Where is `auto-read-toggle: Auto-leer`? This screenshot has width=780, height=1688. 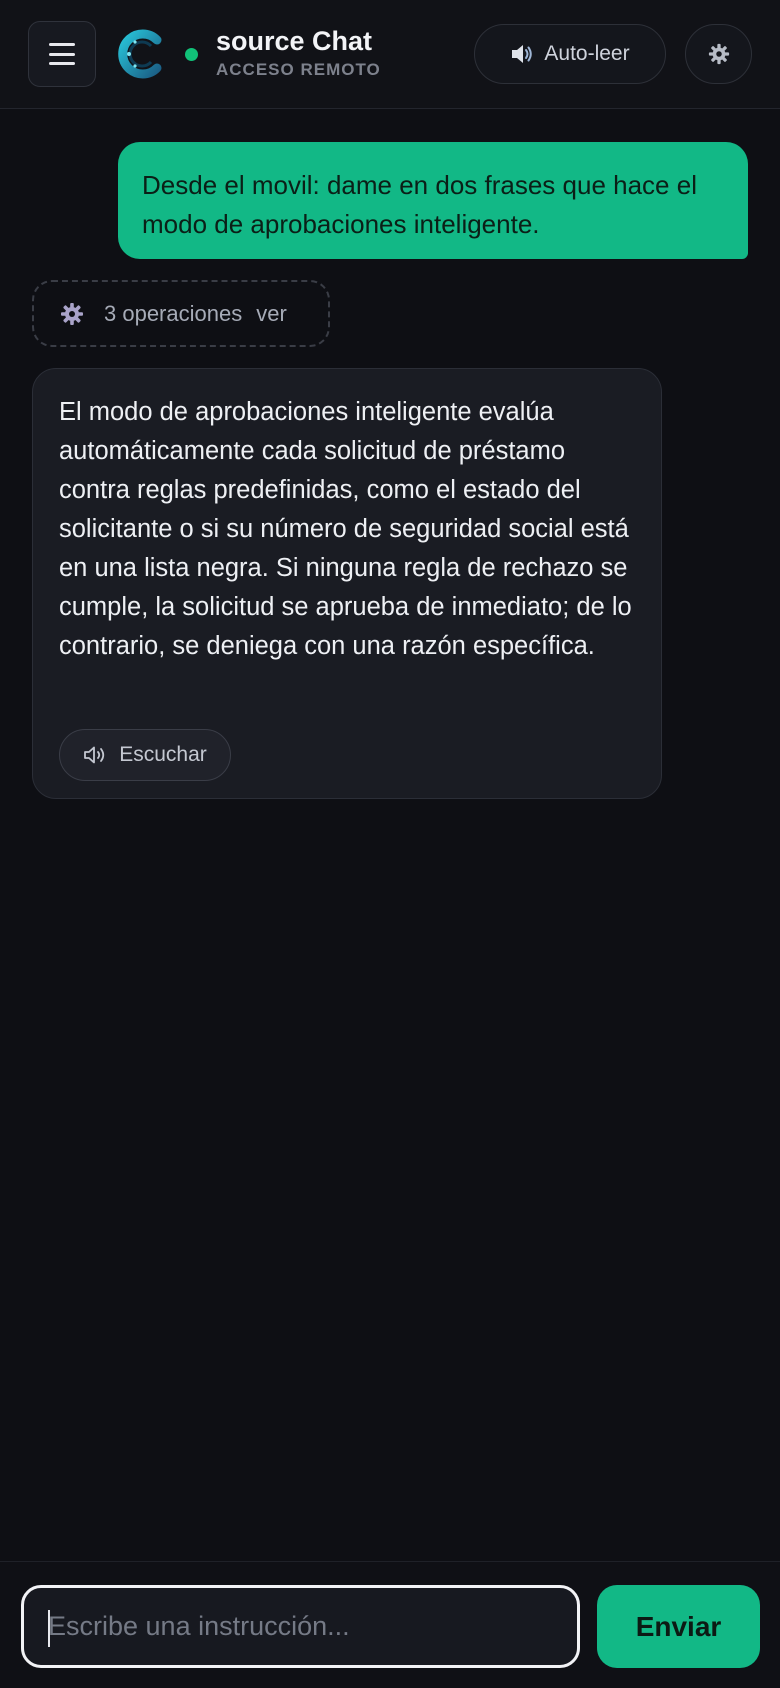 auto-read-toggle: Auto-leer is located at coordinates (570, 54).